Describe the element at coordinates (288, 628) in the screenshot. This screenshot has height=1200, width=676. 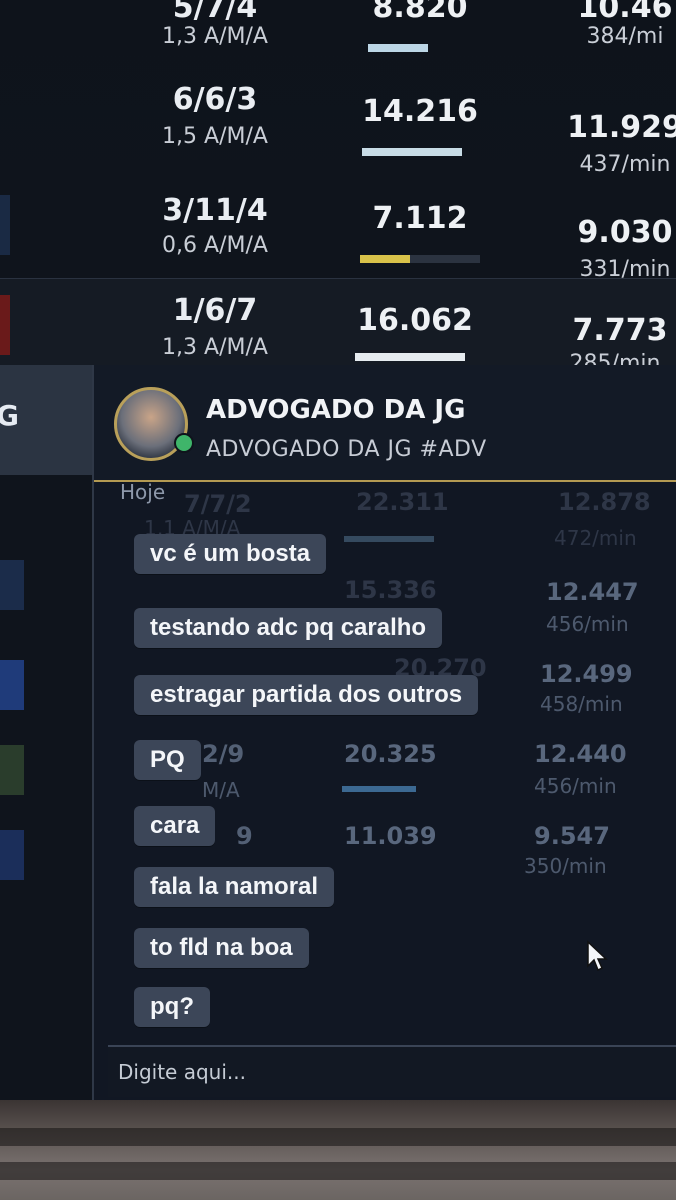
I see `chat-message: testando adc pq caralho` at that location.